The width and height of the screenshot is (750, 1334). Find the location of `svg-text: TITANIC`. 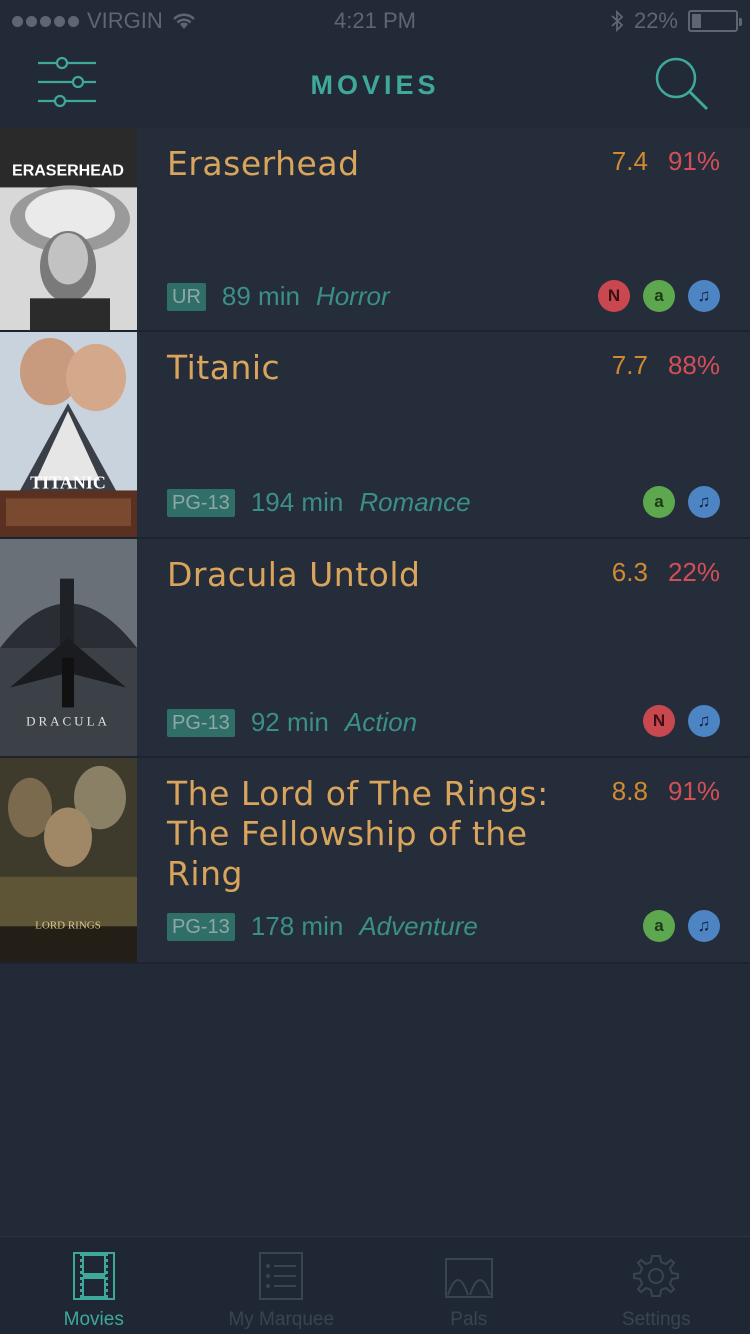

svg-text: TITANIC is located at coordinates (68, 483).